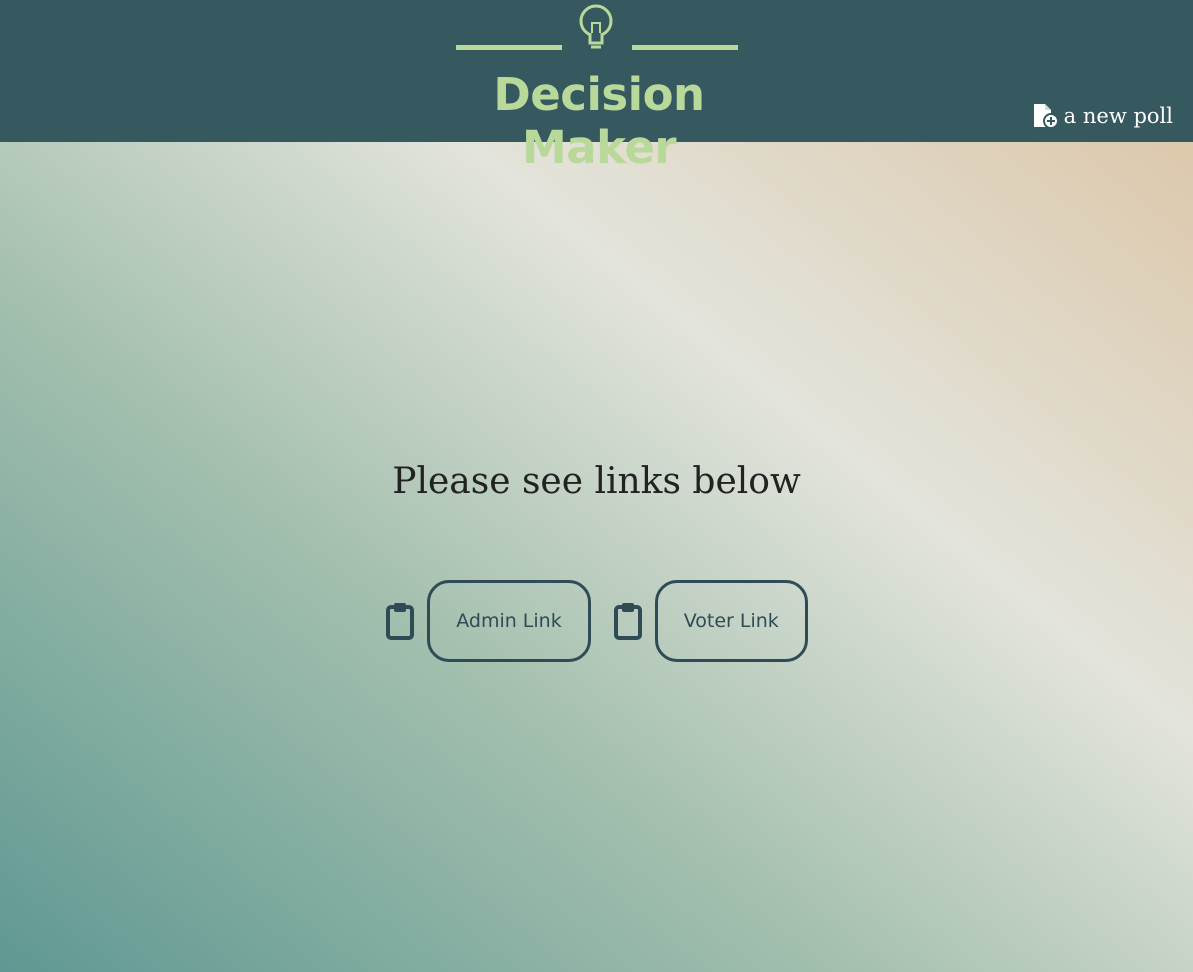  I want to click on logo-line-left, so click(509, 47).